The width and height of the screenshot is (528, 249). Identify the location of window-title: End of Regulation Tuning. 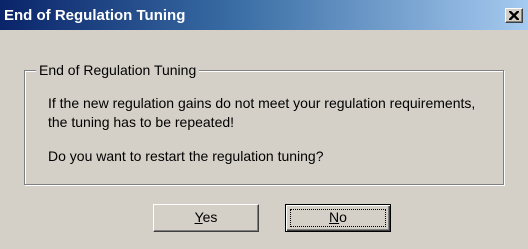
(95, 15).